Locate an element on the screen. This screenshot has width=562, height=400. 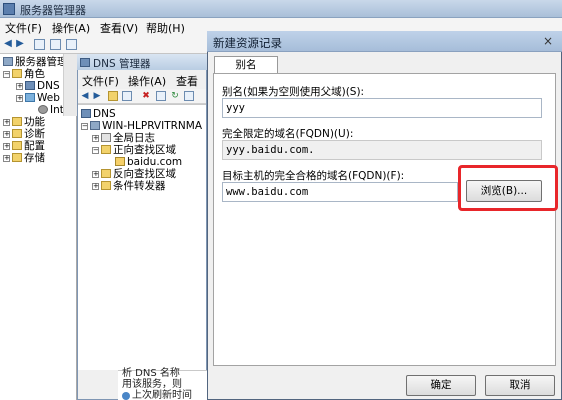
export-icon is located at coordinates (189, 96).